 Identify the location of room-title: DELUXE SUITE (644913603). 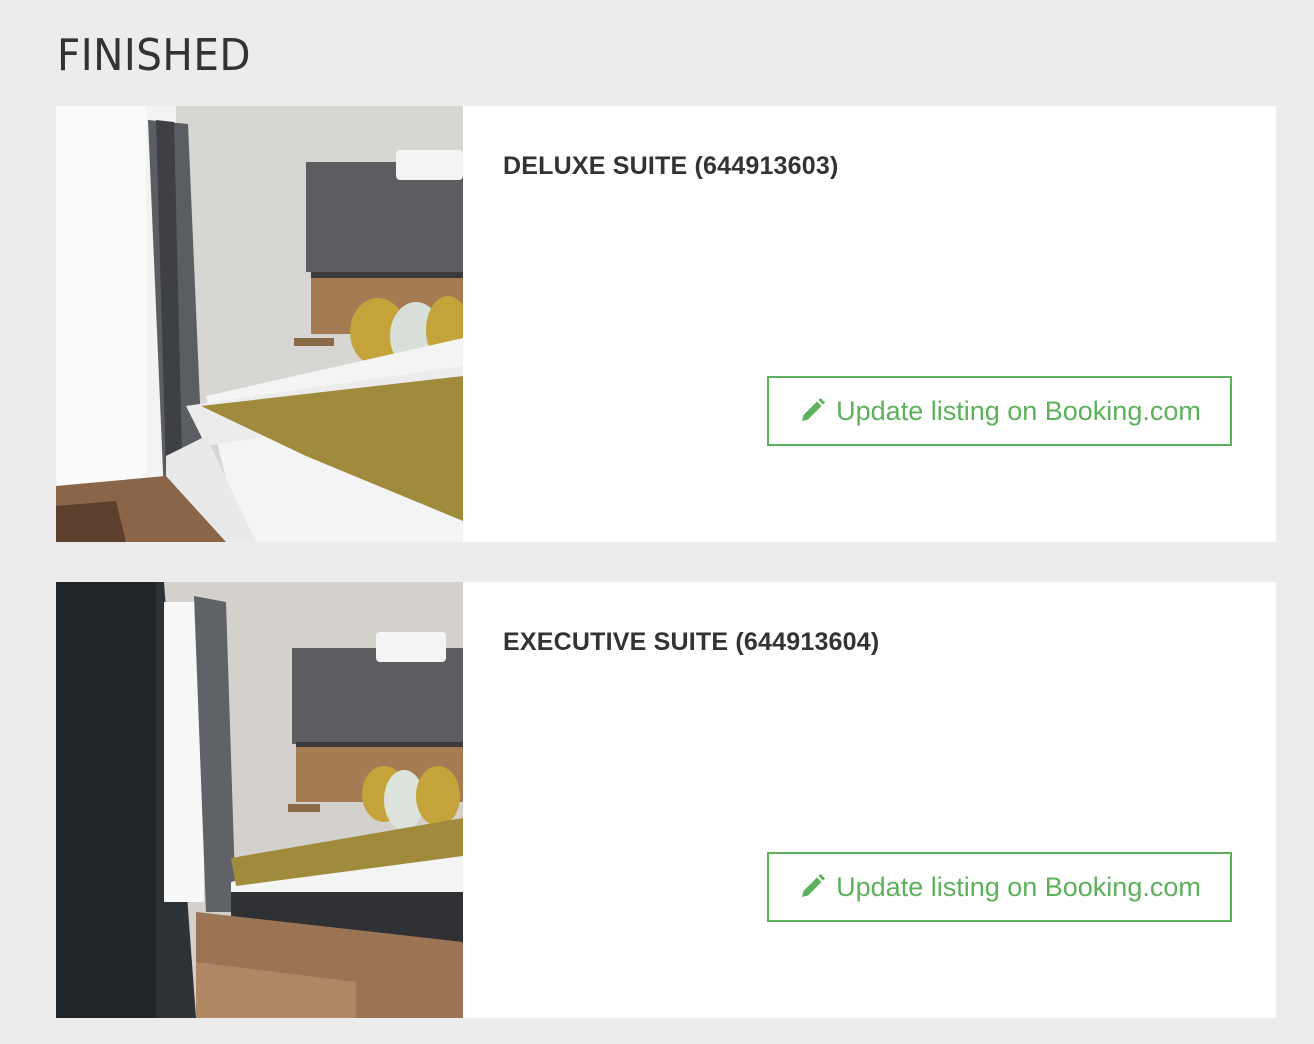
(671, 166).